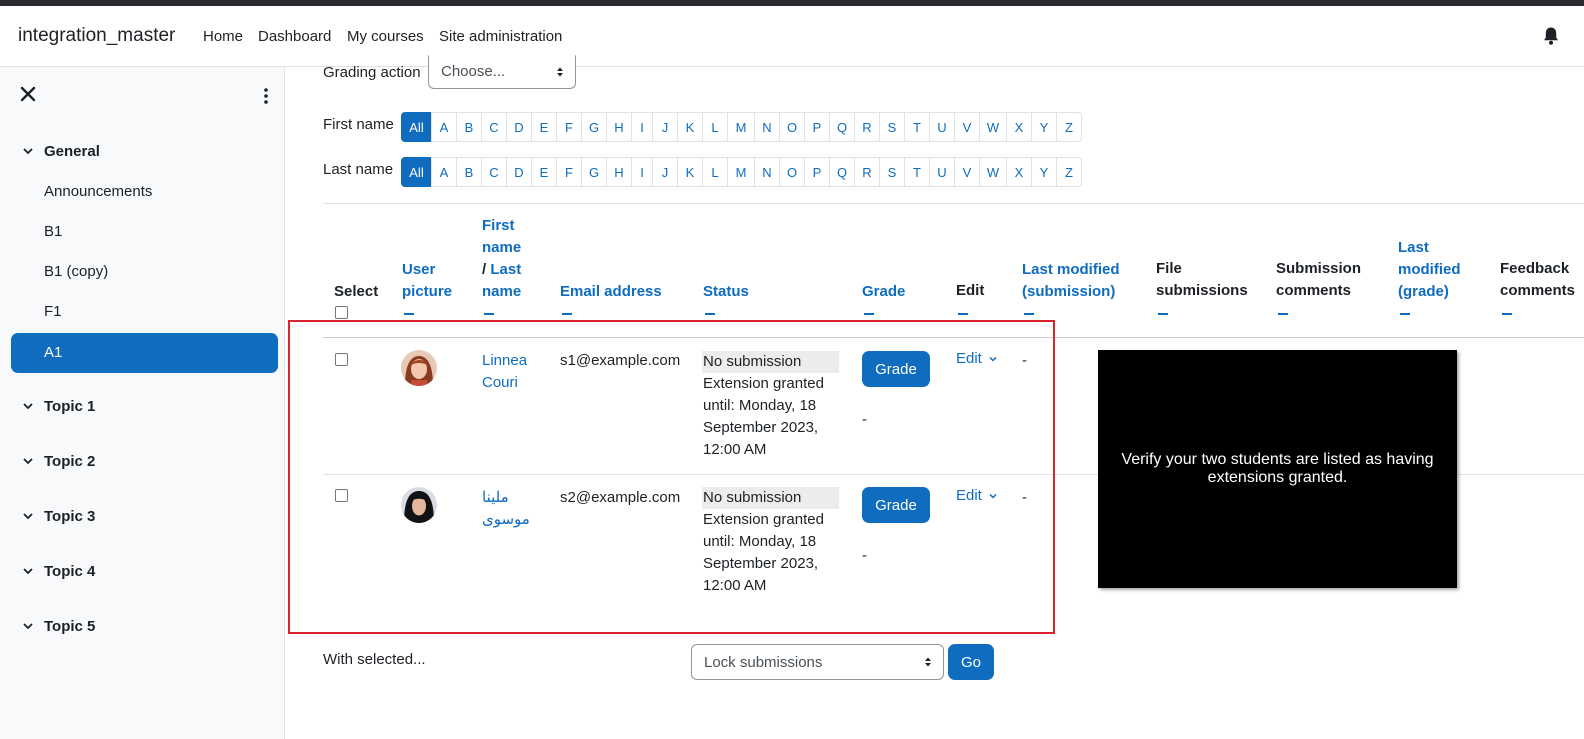  I want to click on last-name-initial-p: P, so click(817, 172).